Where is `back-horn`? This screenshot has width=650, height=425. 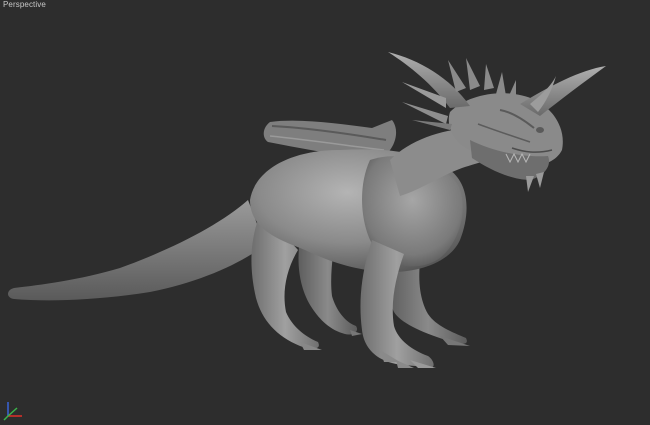 back-horn is located at coordinates (563, 91).